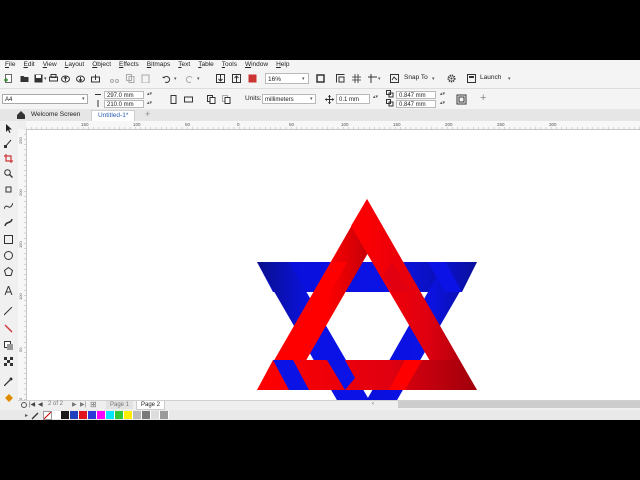 The height and width of the screenshot is (480, 640). What do you see at coordinates (451, 78) in the screenshot?
I see `options-gear-icon` at bounding box center [451, 78].